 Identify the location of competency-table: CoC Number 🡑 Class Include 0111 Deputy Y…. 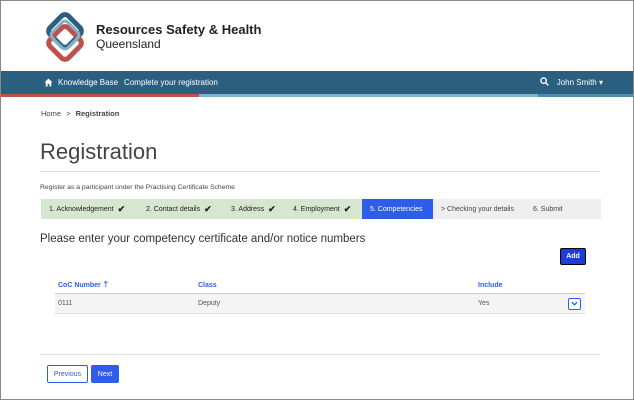
(320, 296).